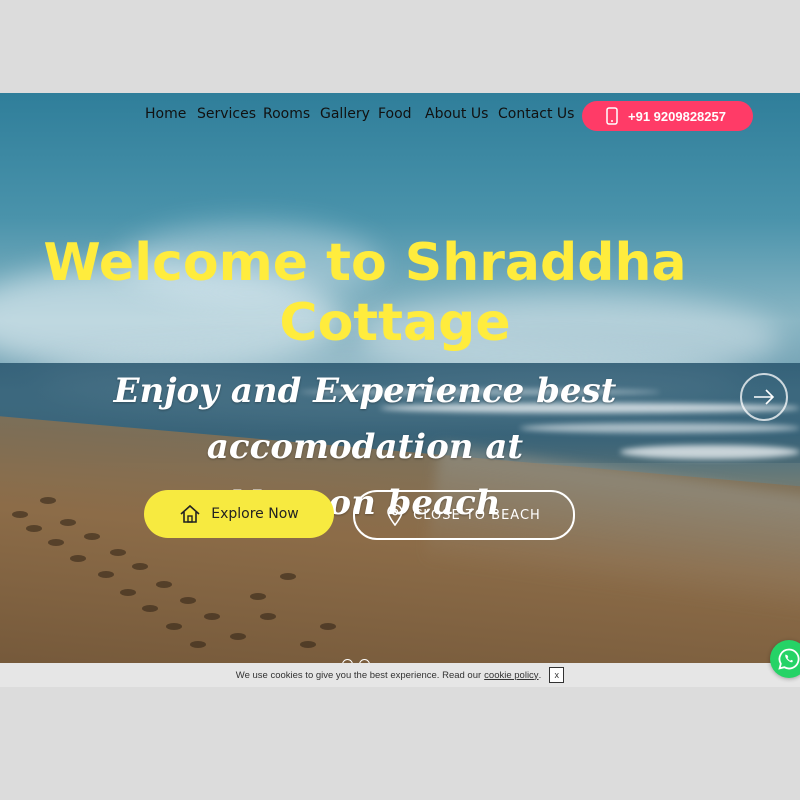  Describe the element at coordinates (557, 675) in the screenshot. I see `cookie-close-button: x` at that location.